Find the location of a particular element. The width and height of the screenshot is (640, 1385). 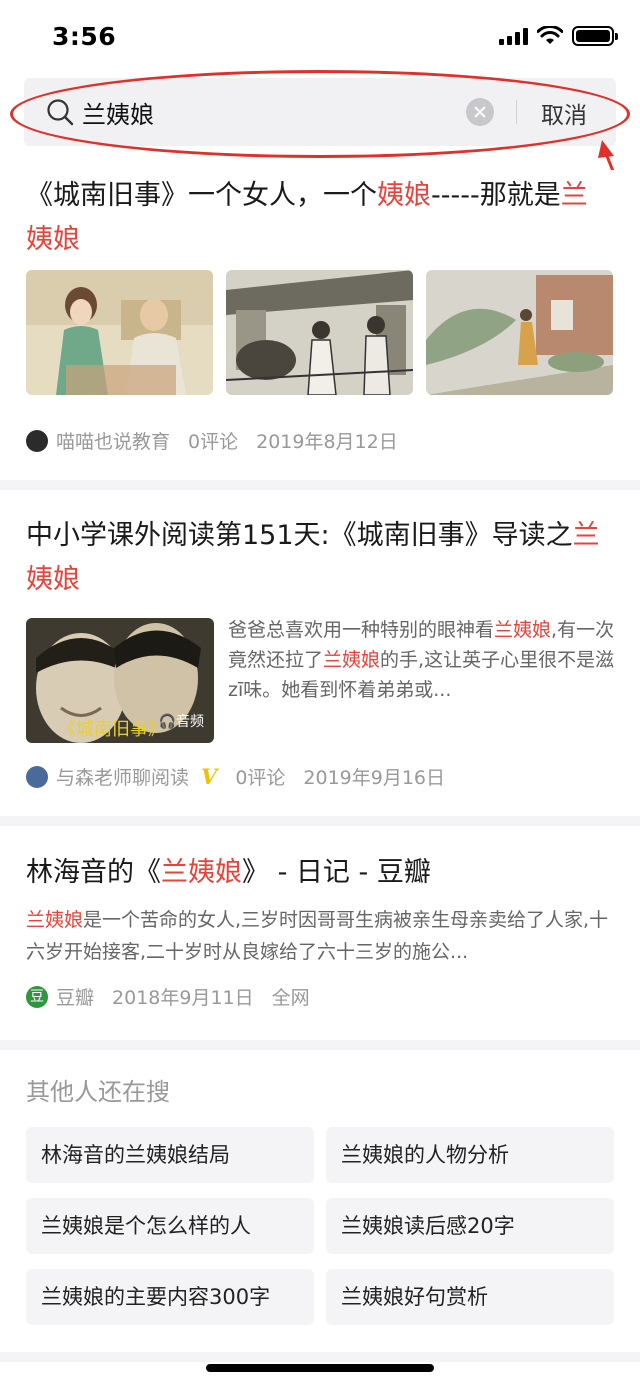

snippet-text: 爸爸总喜欢用一种特别的眼神看 is located at coordinates (361, 630).